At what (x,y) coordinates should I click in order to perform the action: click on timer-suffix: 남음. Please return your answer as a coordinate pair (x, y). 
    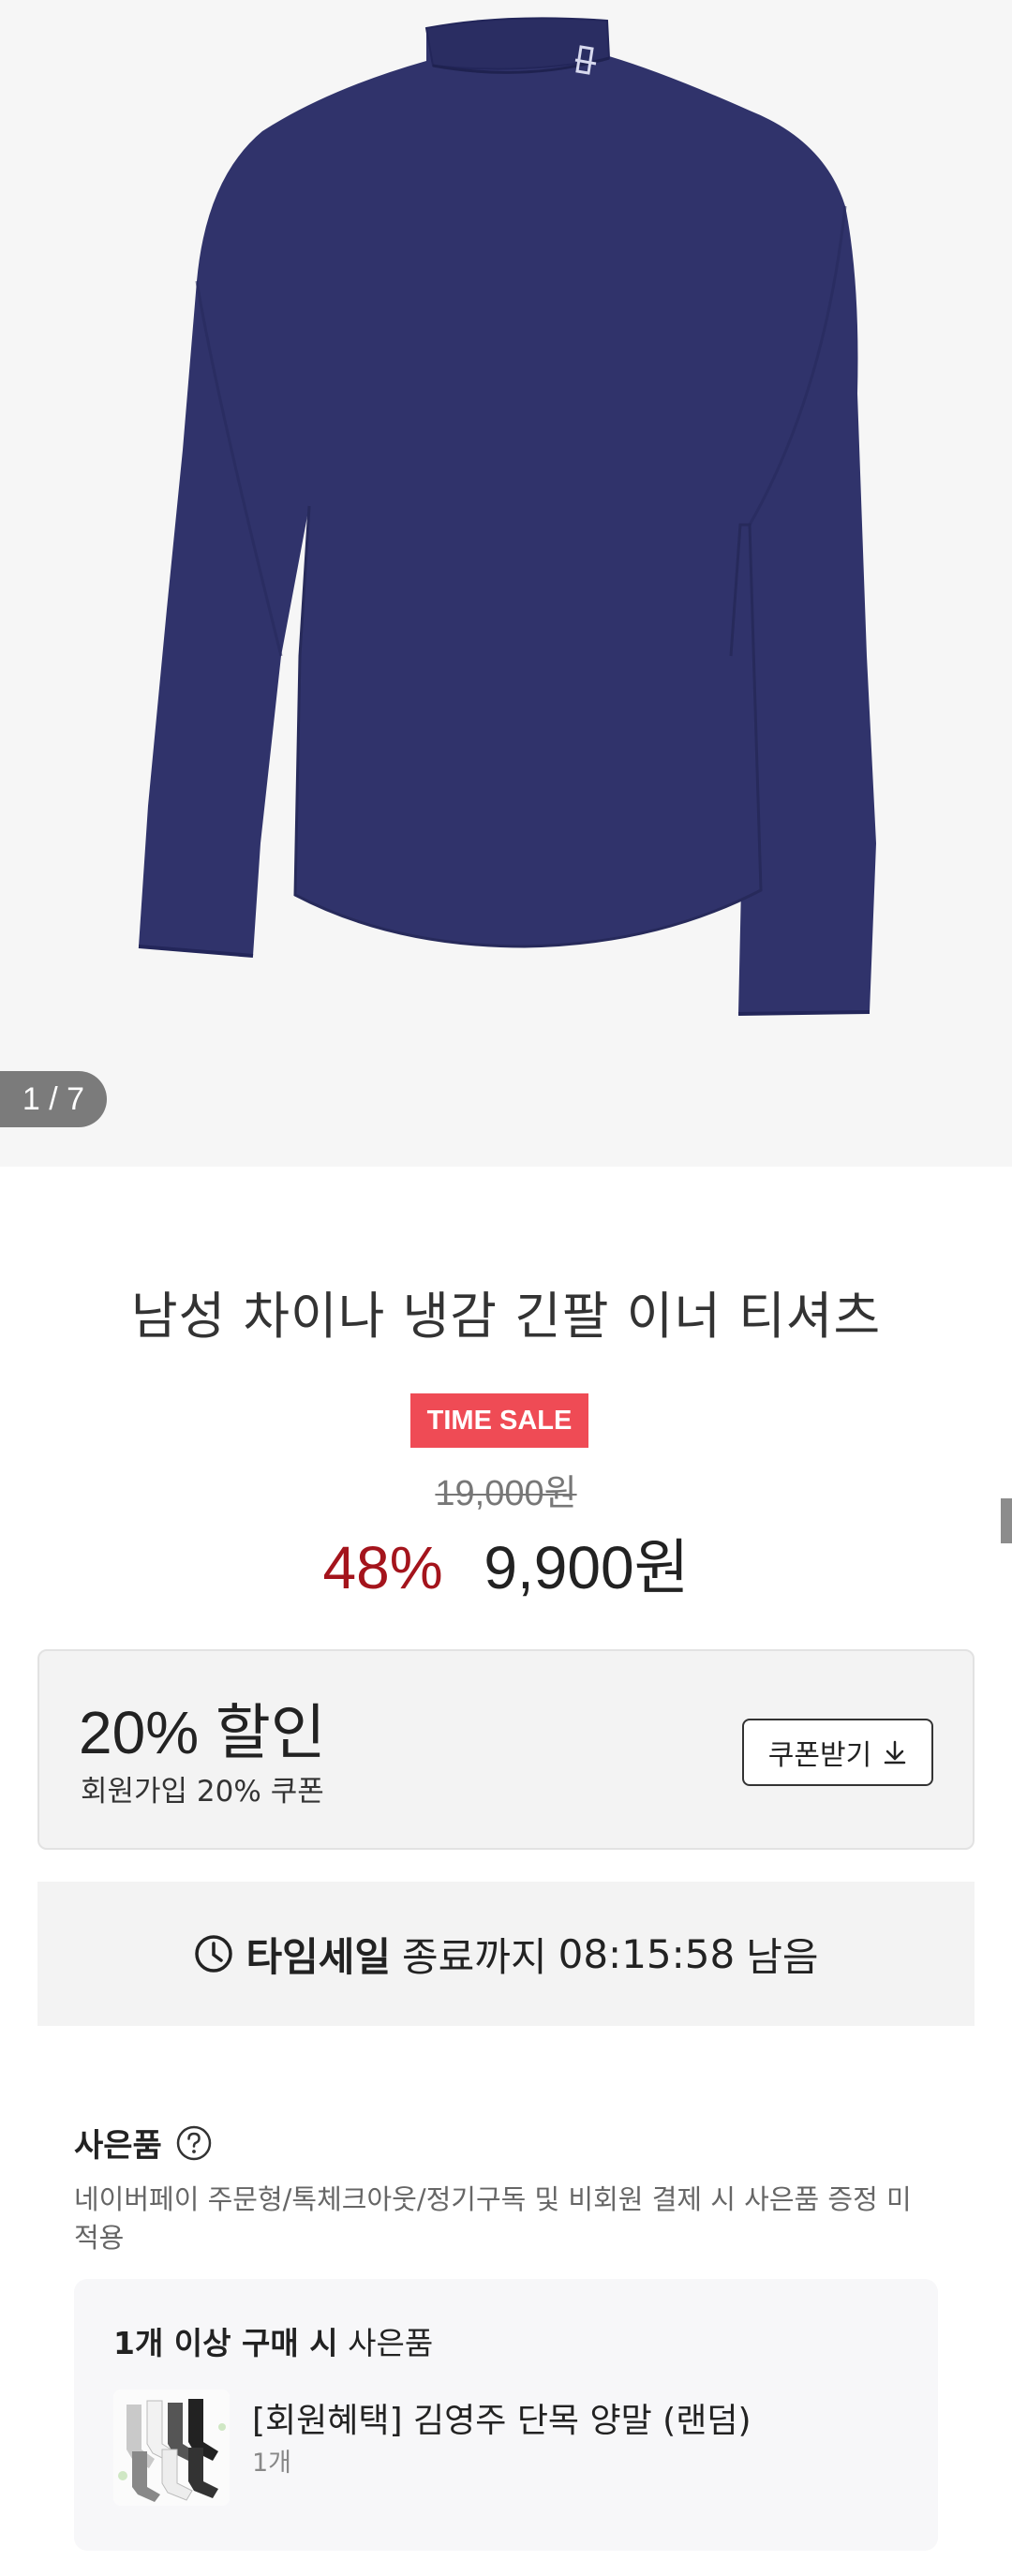
    Looking at the image, I should click on (782, 1956).